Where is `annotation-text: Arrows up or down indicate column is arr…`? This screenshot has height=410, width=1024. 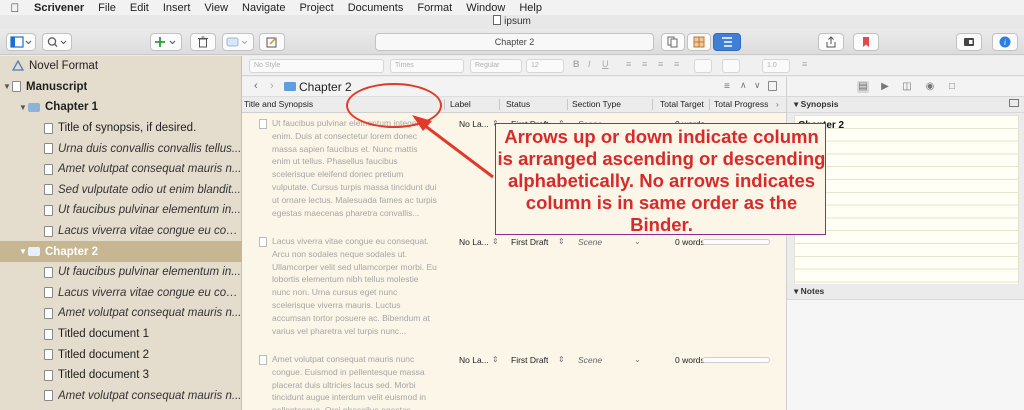 annotation-text: Arrows up or down indicate column is arr… is located at coordinates (661, 180).